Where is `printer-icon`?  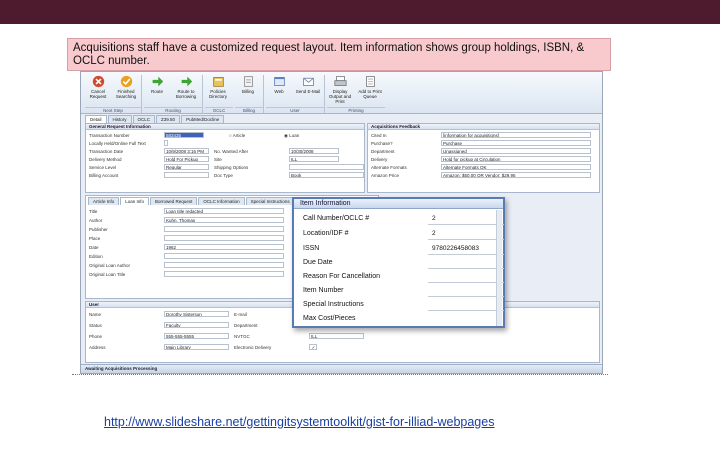
printer-icon is located at coordinates (340, 81).